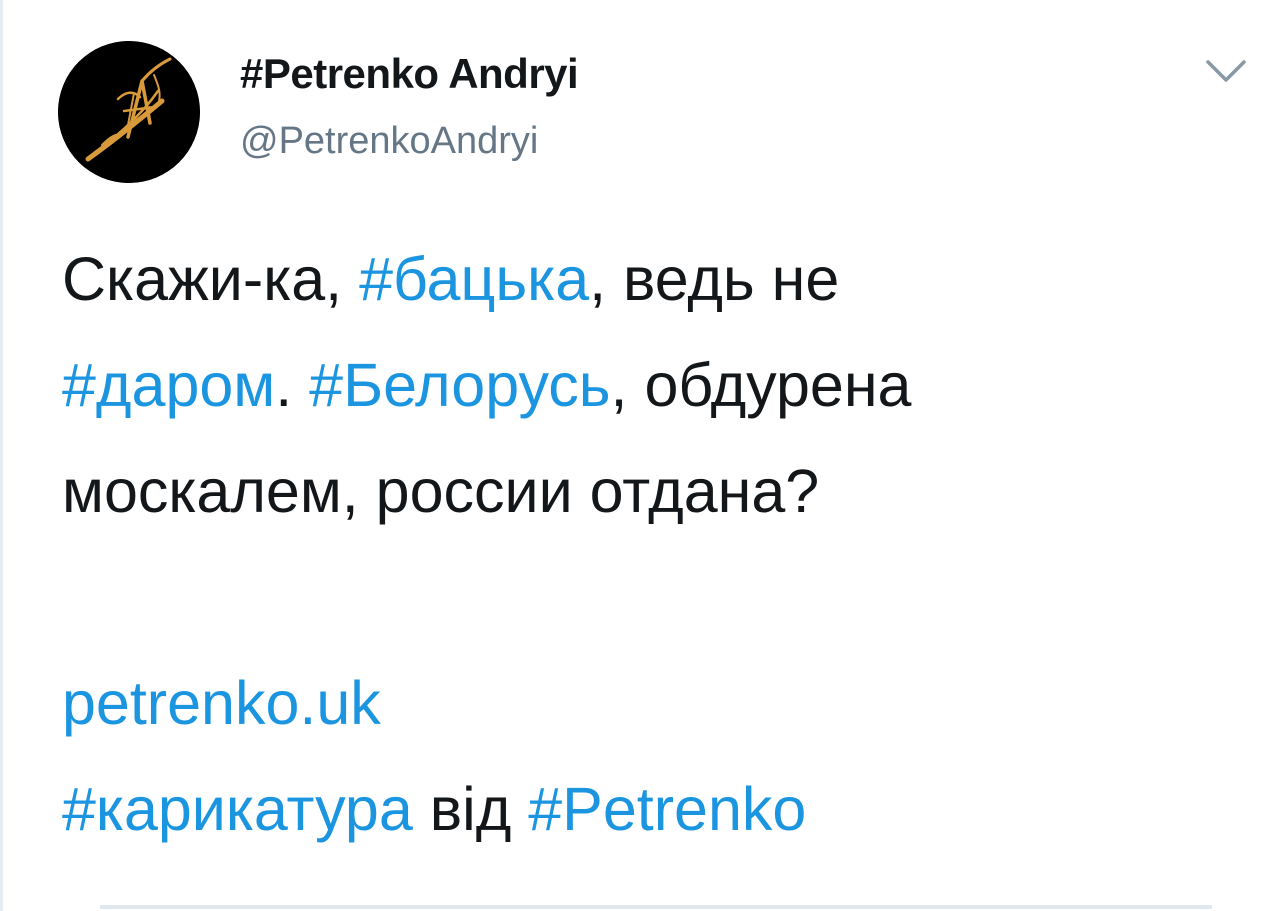  What do you see at coordinates (409, 74) in the screenshot?
I see `display-name: #Petrenko Andryi` at bounding box center [409, 74].